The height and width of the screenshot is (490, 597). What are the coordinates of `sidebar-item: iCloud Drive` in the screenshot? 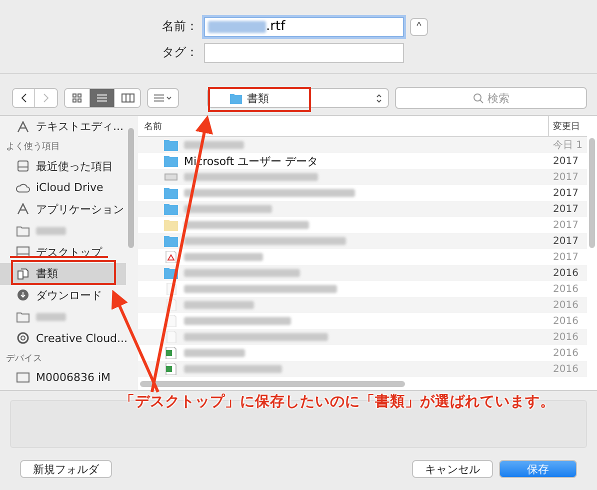 It's located at (63, 188).